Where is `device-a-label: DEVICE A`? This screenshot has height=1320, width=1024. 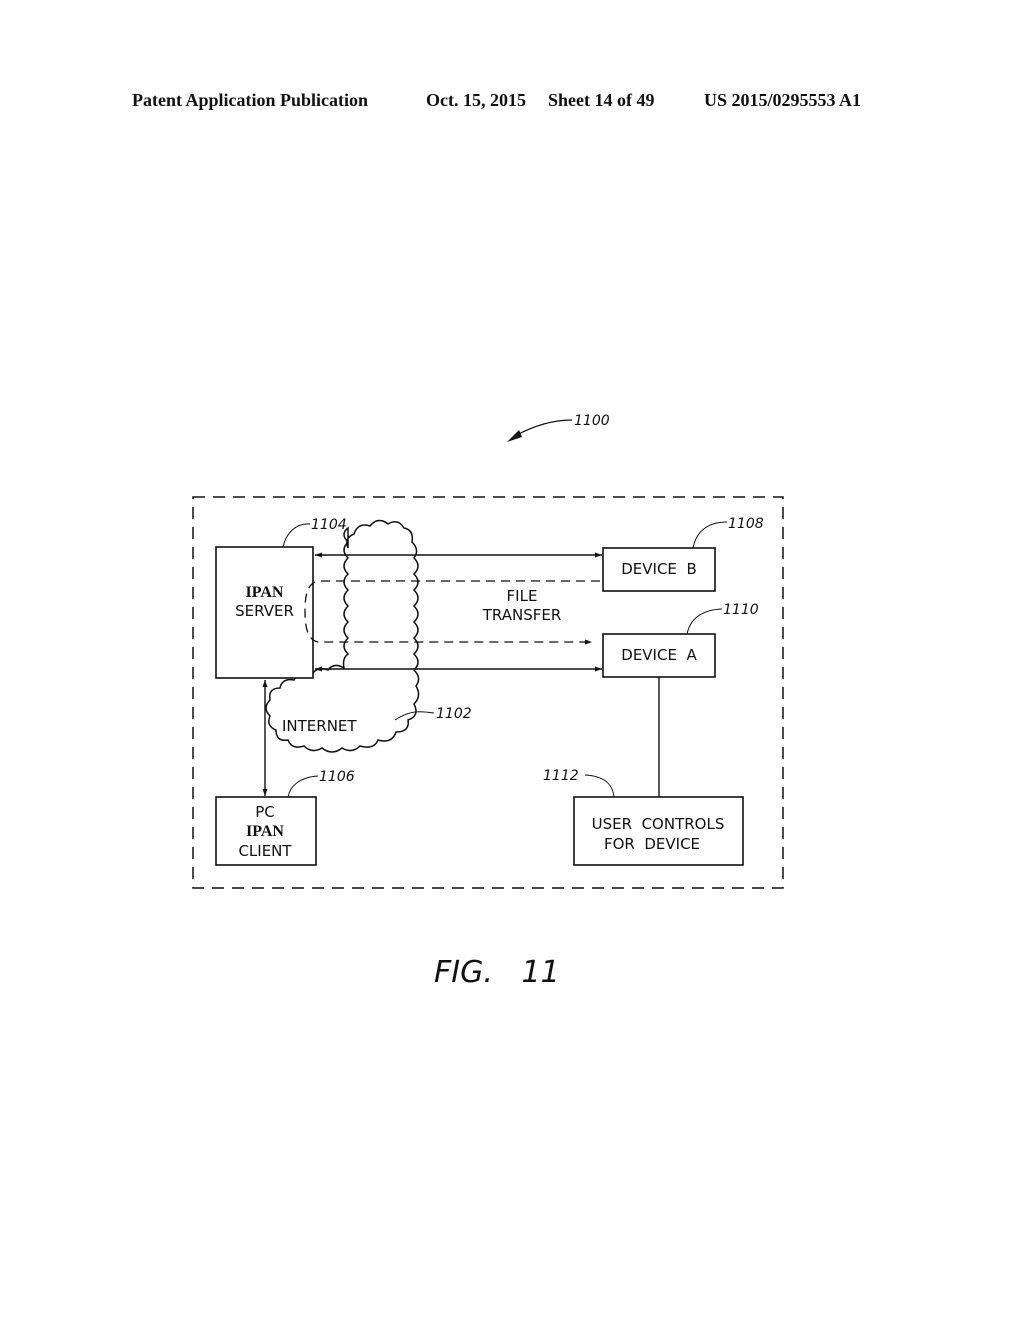 device-a-label: DEVICE A is located at coordinates (659, 655).